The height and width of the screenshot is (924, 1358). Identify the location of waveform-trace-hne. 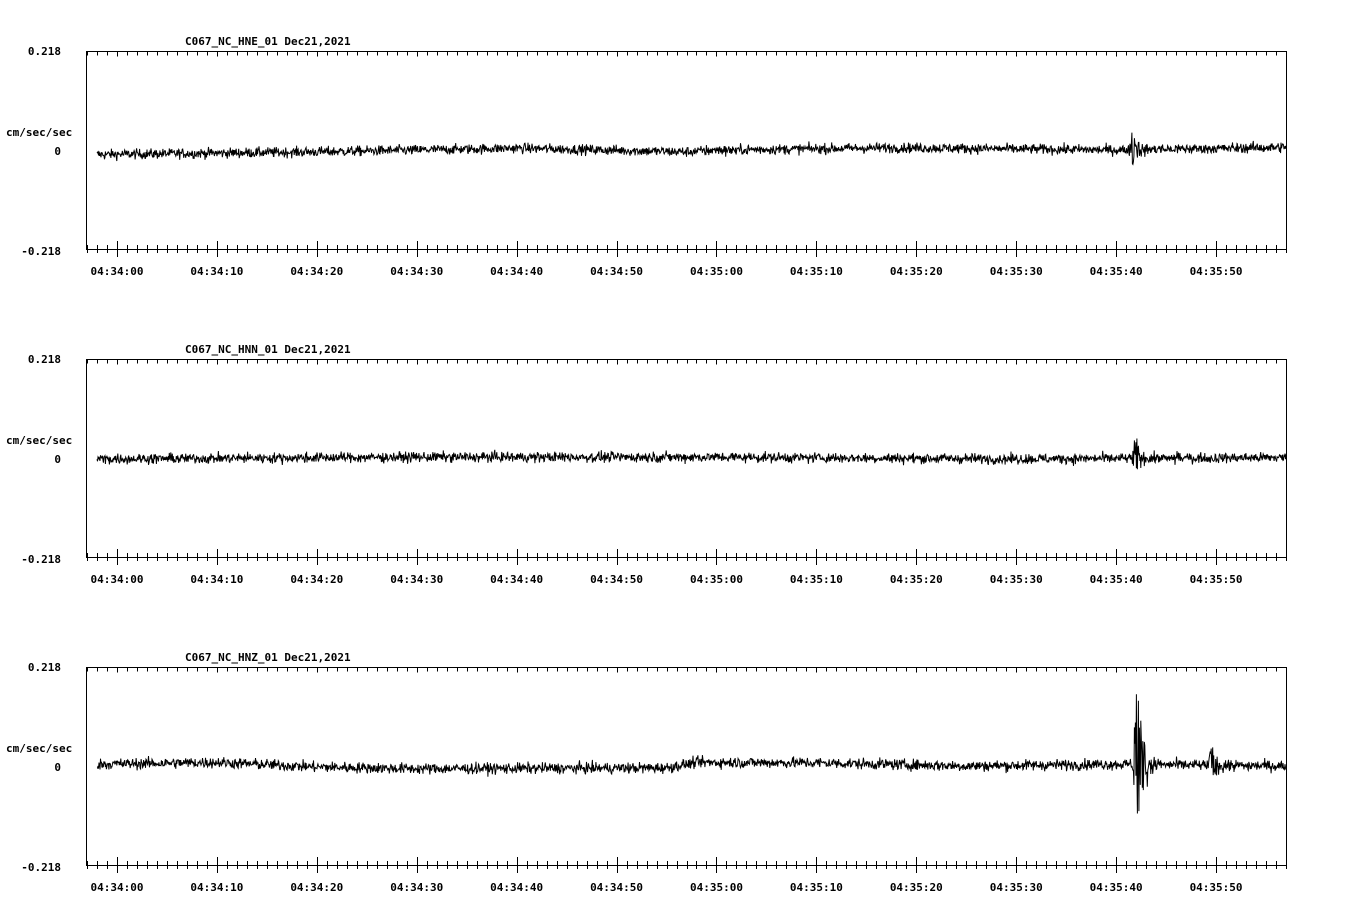
(691, 149).